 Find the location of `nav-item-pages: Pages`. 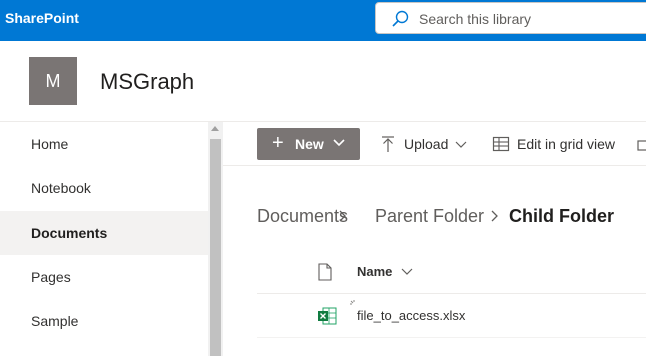

nav-item-pages: Pages is located at coordinates (104, 277).